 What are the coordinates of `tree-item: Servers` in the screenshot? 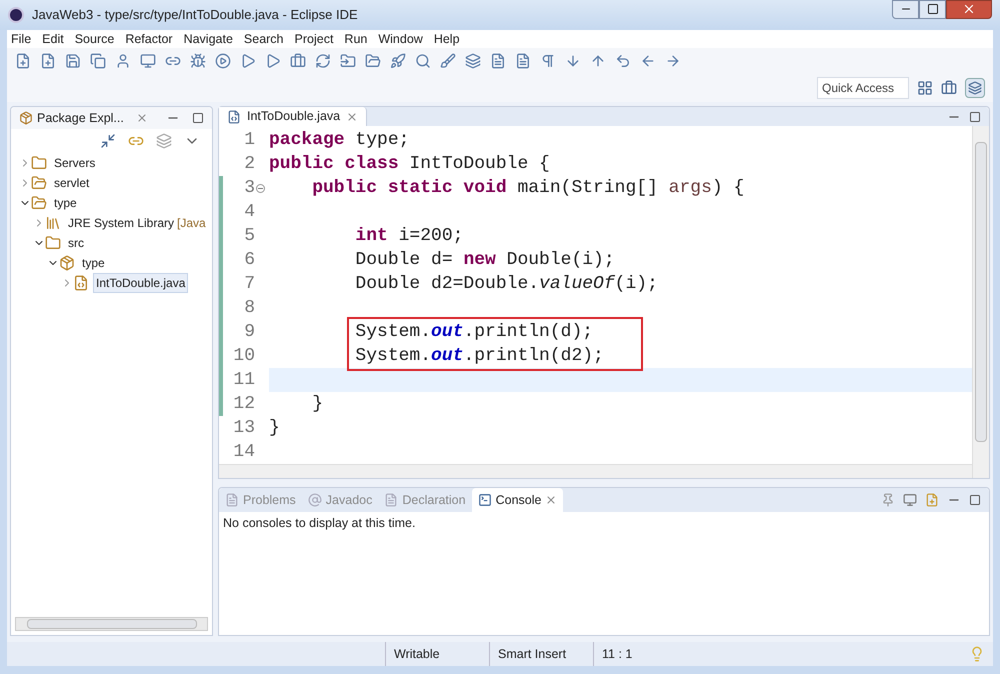 It's located at (74, 163).